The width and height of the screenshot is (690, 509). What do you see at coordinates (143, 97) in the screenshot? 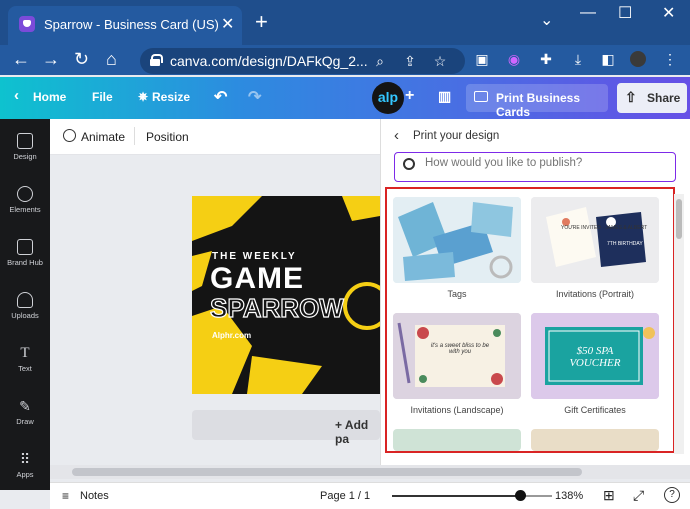
I see `resize-button-icon: ✵` at bounding box center [143, 97].